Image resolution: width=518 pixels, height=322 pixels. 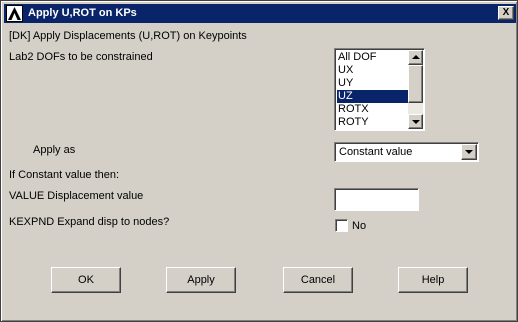 I want to click on expand-disp-checkbox, so click(x=341, y=225).